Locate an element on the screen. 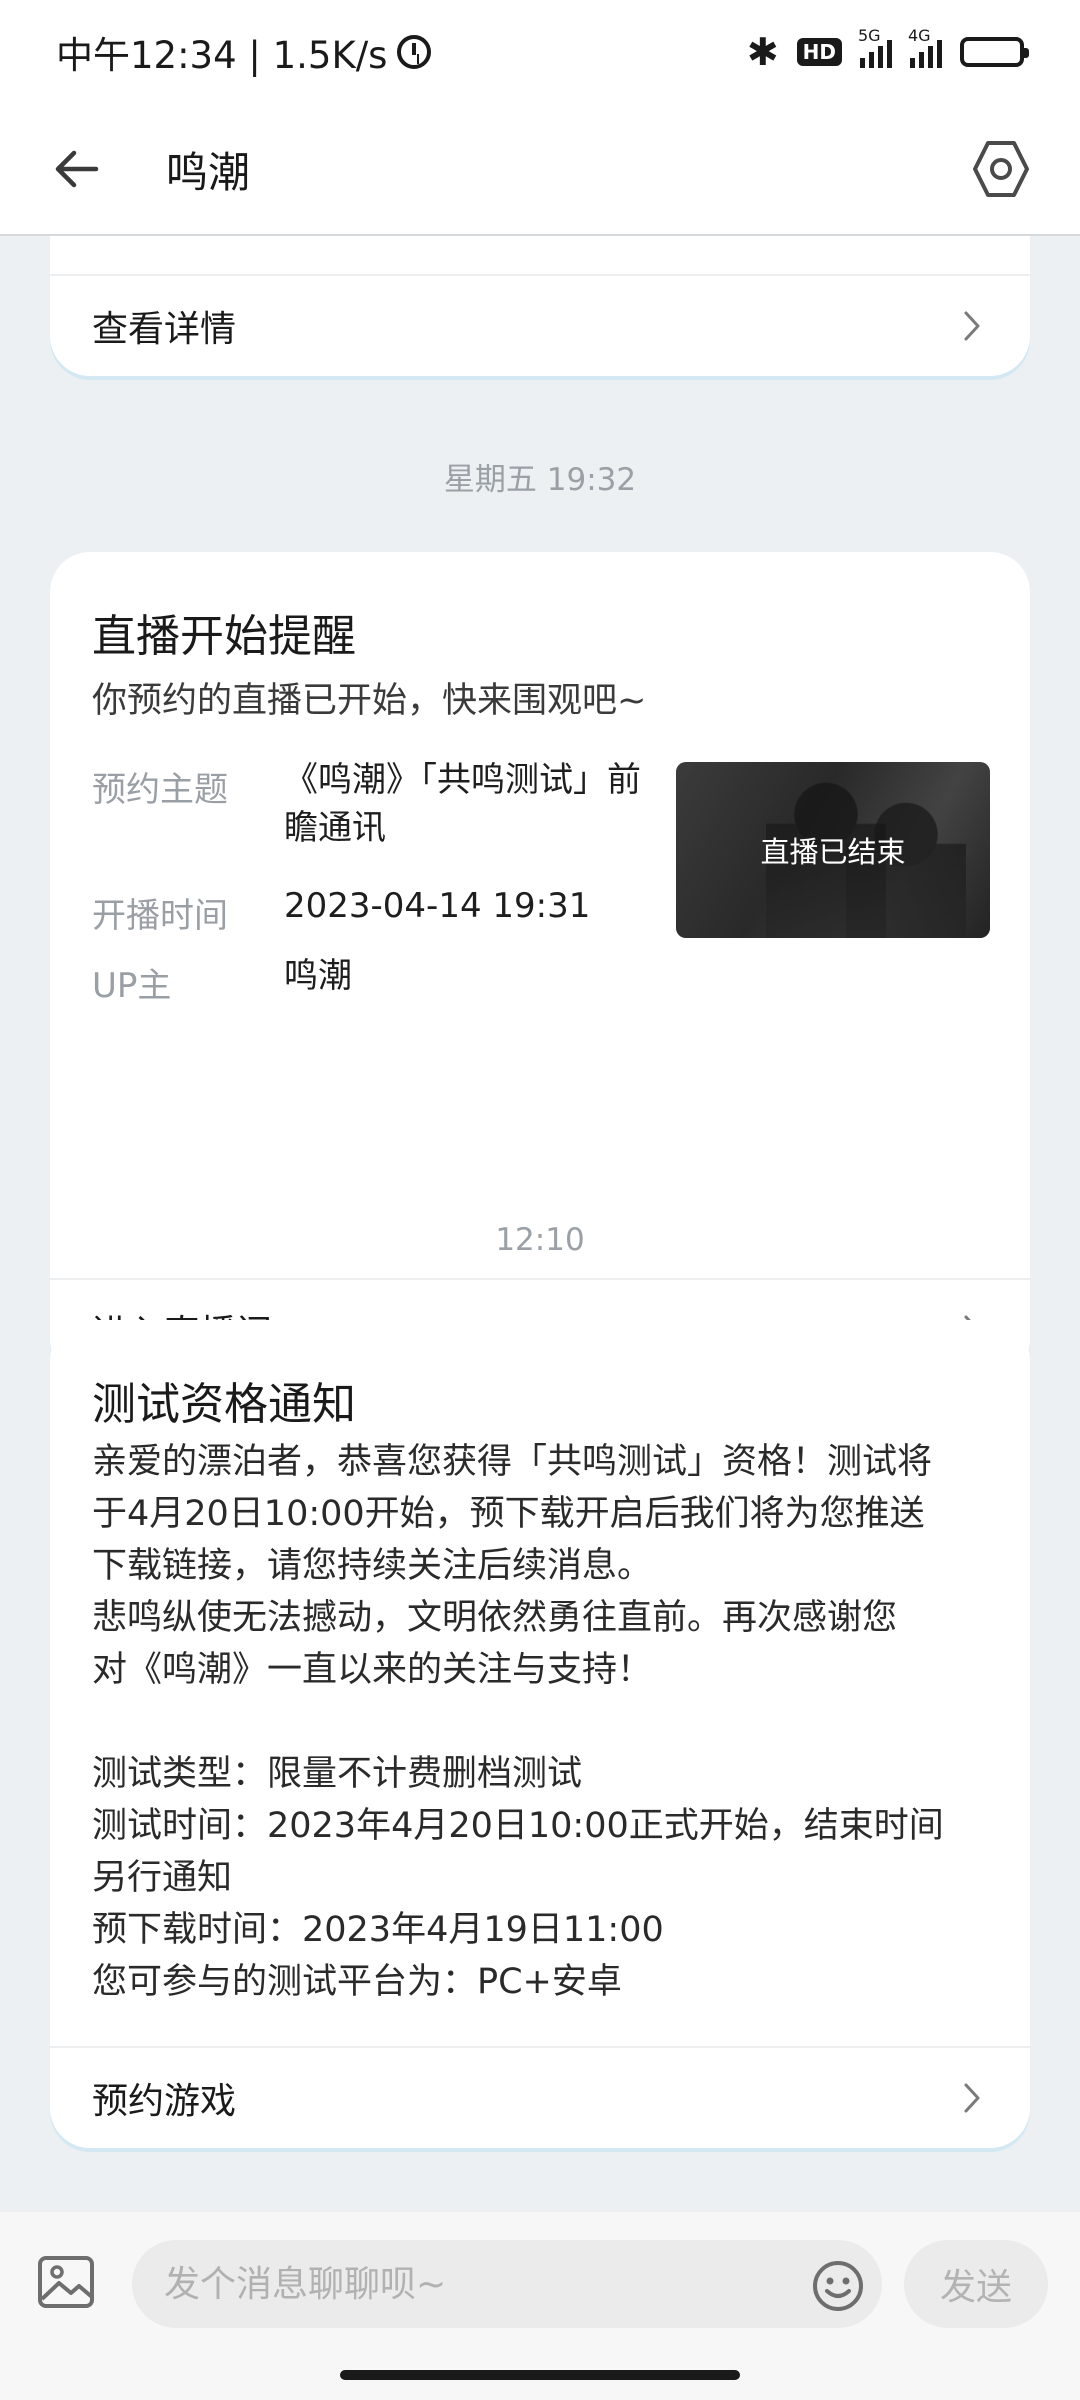 This screenshot has height=2400, width=1080. gear-icon is located at coordinates (1001, 169).